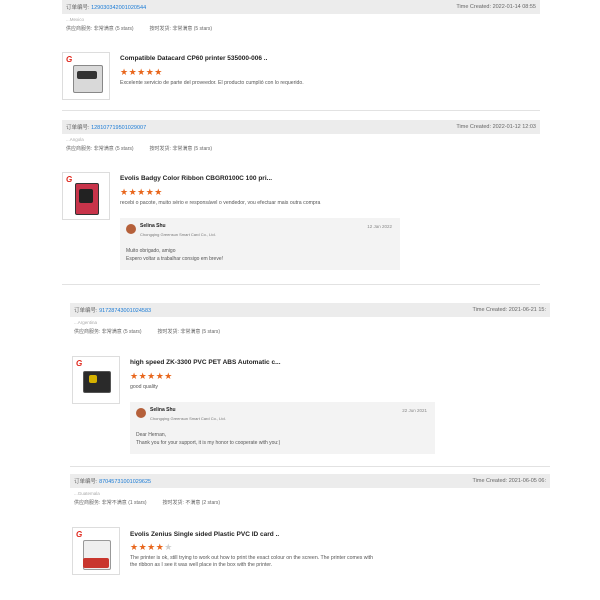 Image resolution: width=600 pixels, height=600 pixels. What do you see at coordinates (75, 19) in the screenshot?
I see `buyer-location: ...Mexico` at bounding box center [75, 19].